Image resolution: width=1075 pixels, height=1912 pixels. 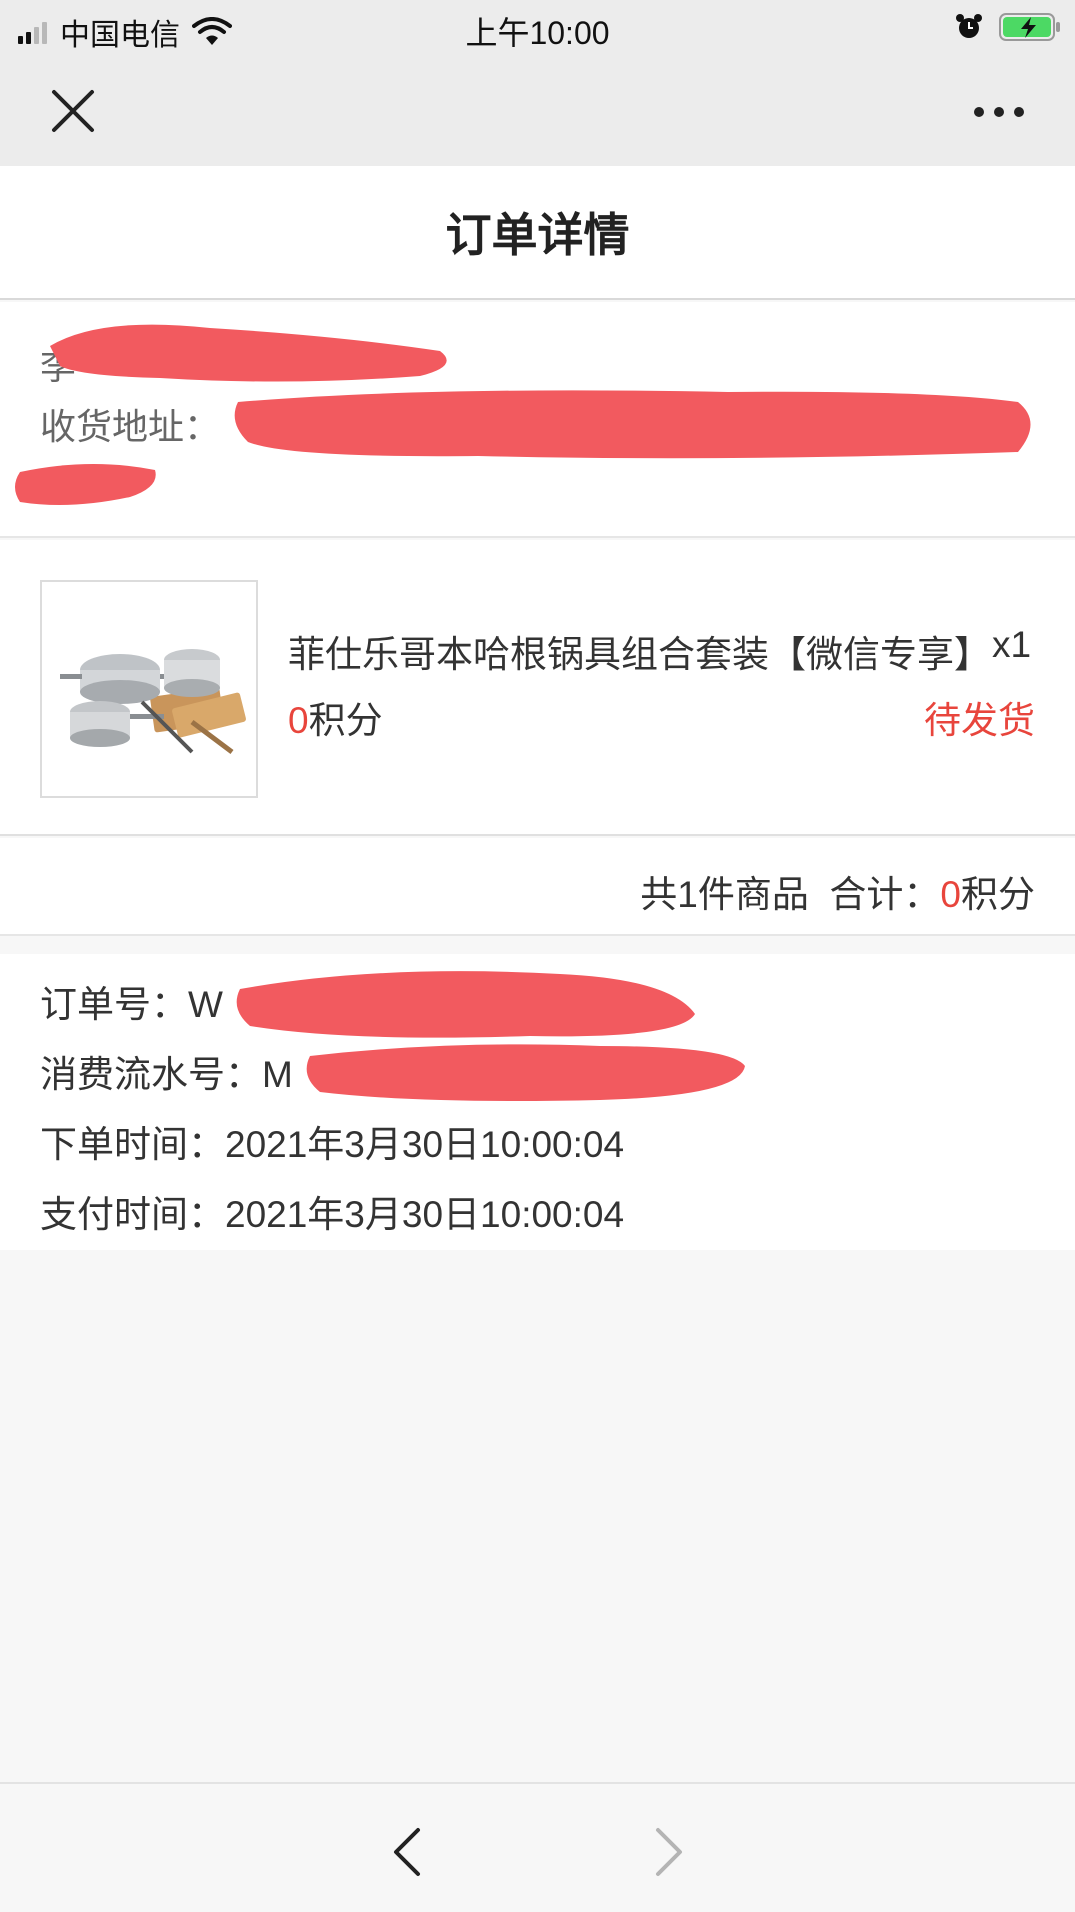 What do you see at coordinates (114, 1004) in the screenshot?
I see `order-number-label: 订单号：` at bounding box center [114, 1004].